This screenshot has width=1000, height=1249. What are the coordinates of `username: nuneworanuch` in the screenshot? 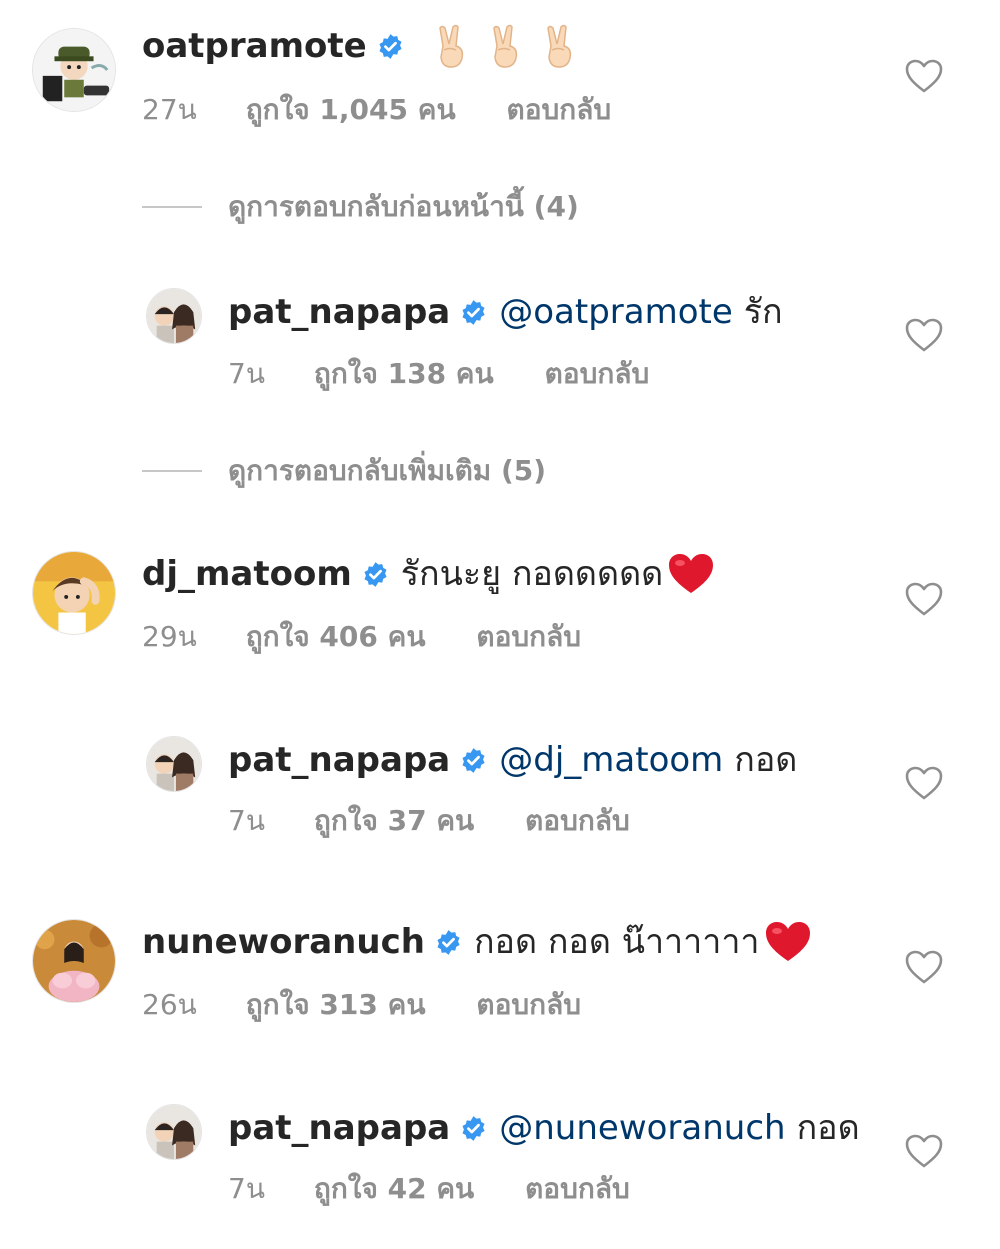 It's located at (283, 942).